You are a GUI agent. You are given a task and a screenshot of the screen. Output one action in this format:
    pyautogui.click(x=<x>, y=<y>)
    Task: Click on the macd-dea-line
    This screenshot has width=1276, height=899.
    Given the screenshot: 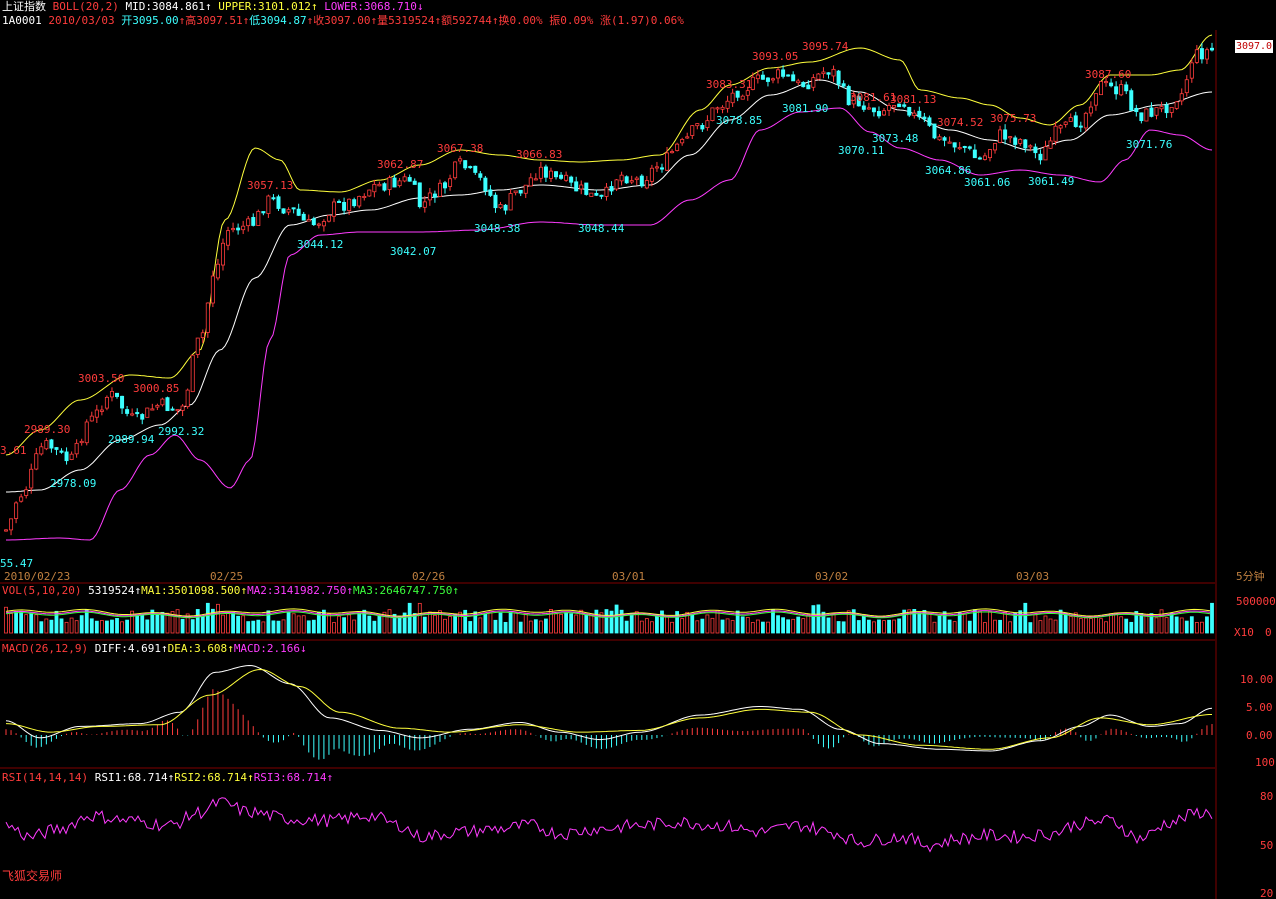 What is the action you would take?
    pyautogui.click(x=608, y=709)
    